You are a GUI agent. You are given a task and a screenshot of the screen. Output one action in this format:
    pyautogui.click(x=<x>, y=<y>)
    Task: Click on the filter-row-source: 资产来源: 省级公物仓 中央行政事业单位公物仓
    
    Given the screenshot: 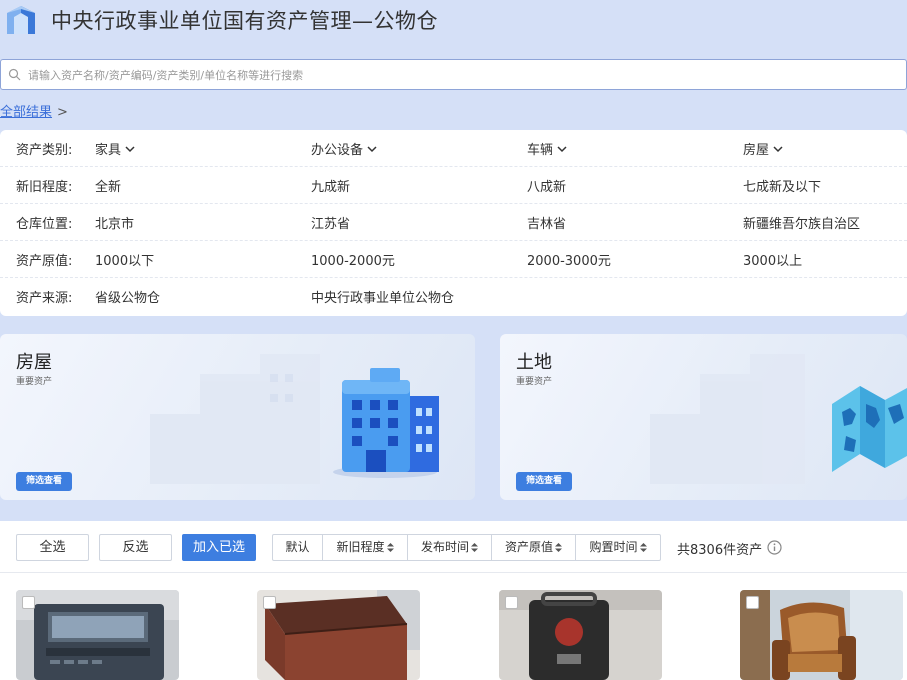 What is the action you would take?
    pyautogui.click(x=453, y=296)
    